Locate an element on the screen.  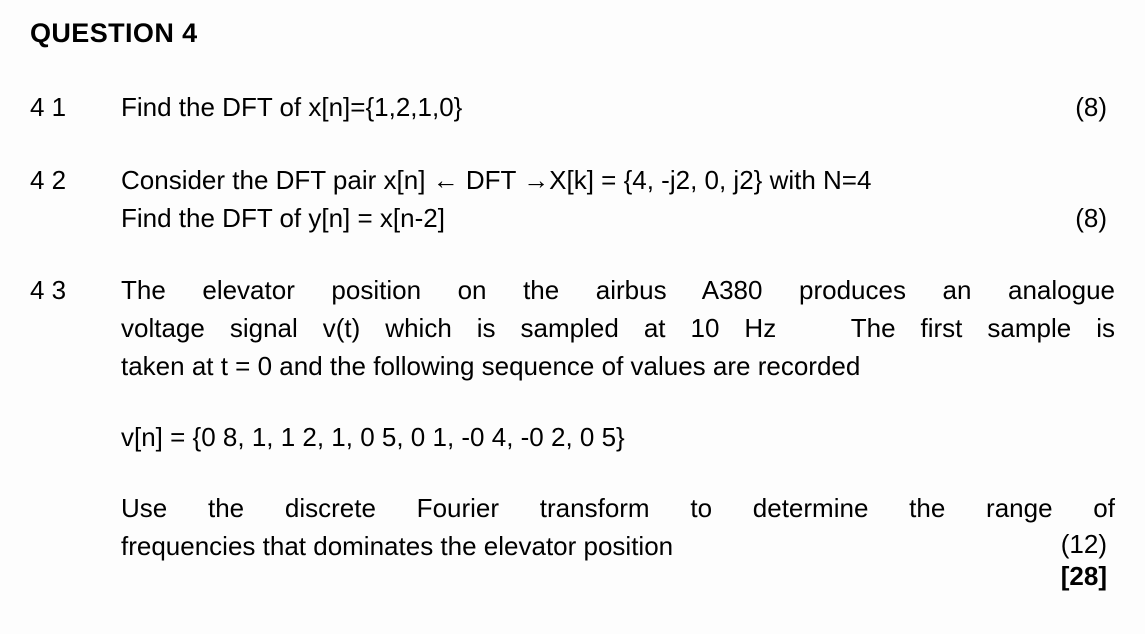
total-marks-badge: [28] is located at coordinates (1083, 576).